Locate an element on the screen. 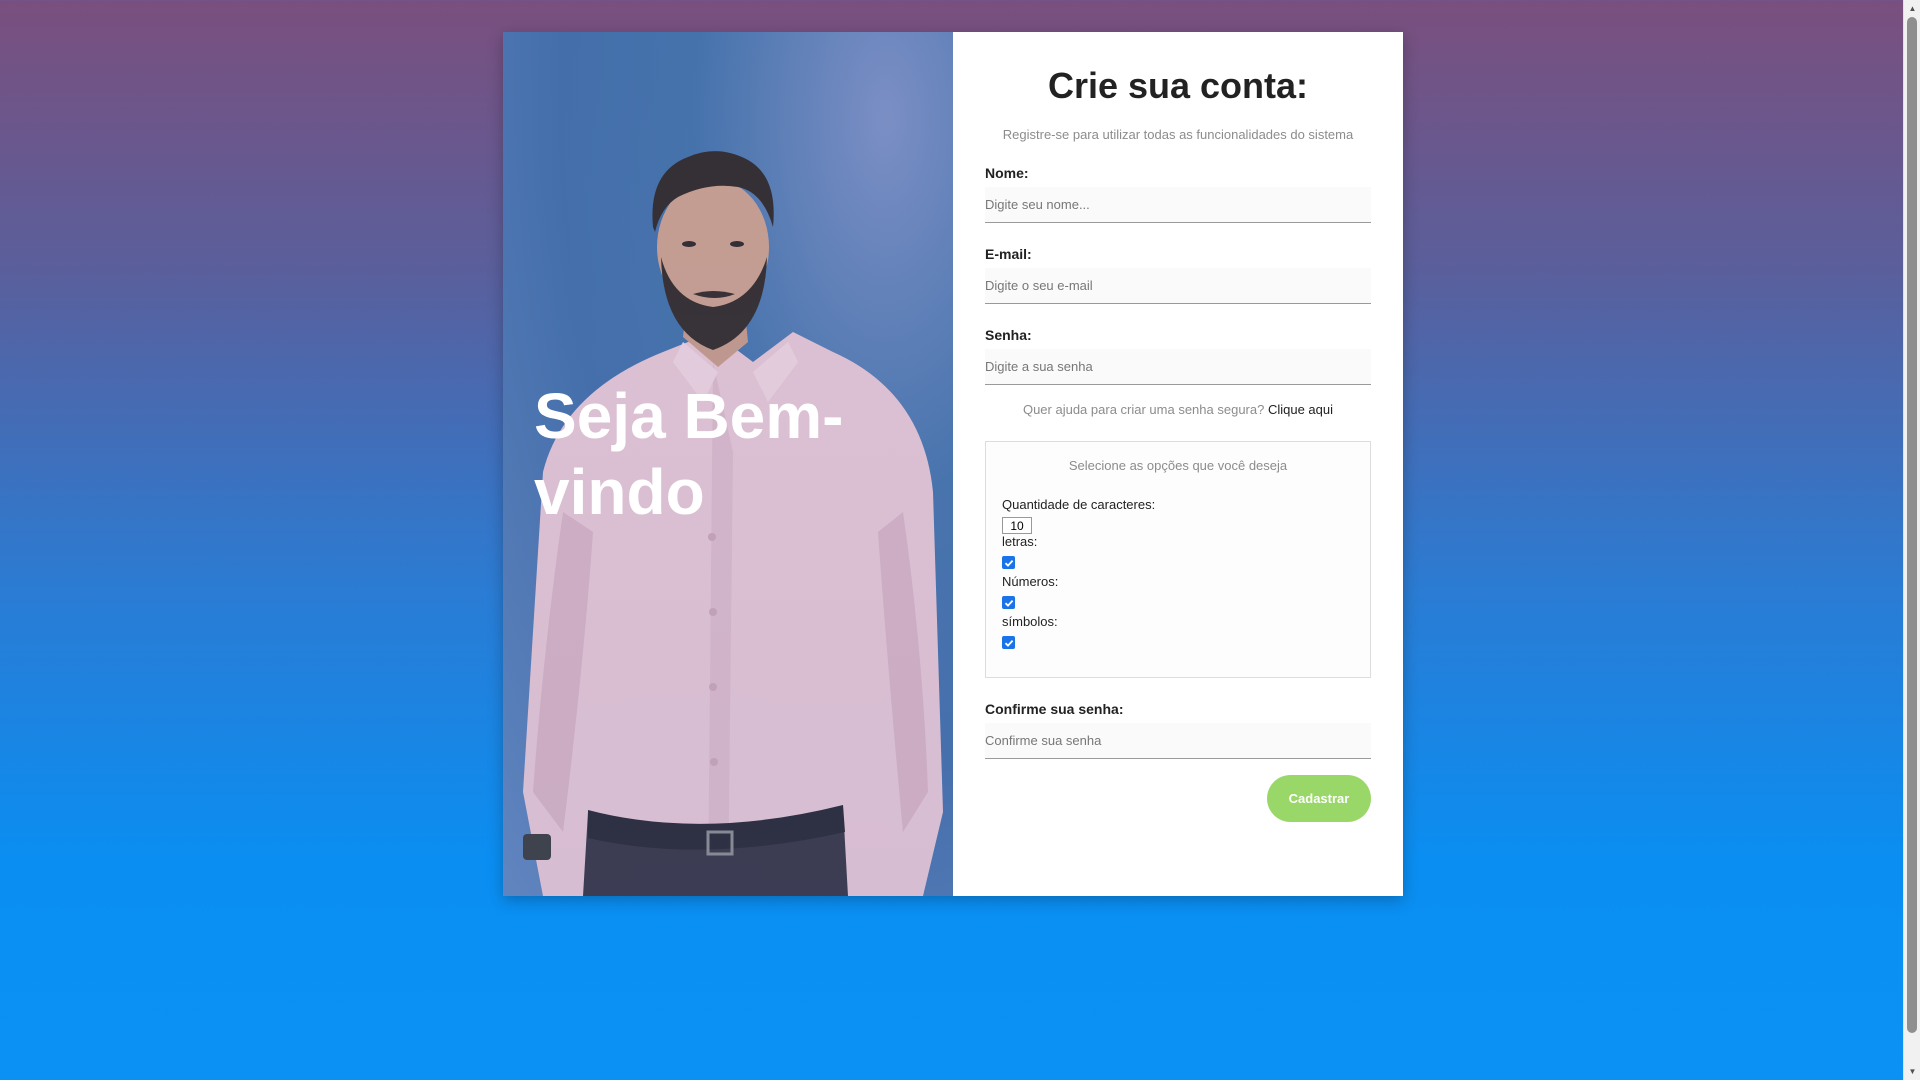 The height and width of the screenshot is (1080, 1920). symbols-label: símbolos: is located at coordinates (1030, 621).